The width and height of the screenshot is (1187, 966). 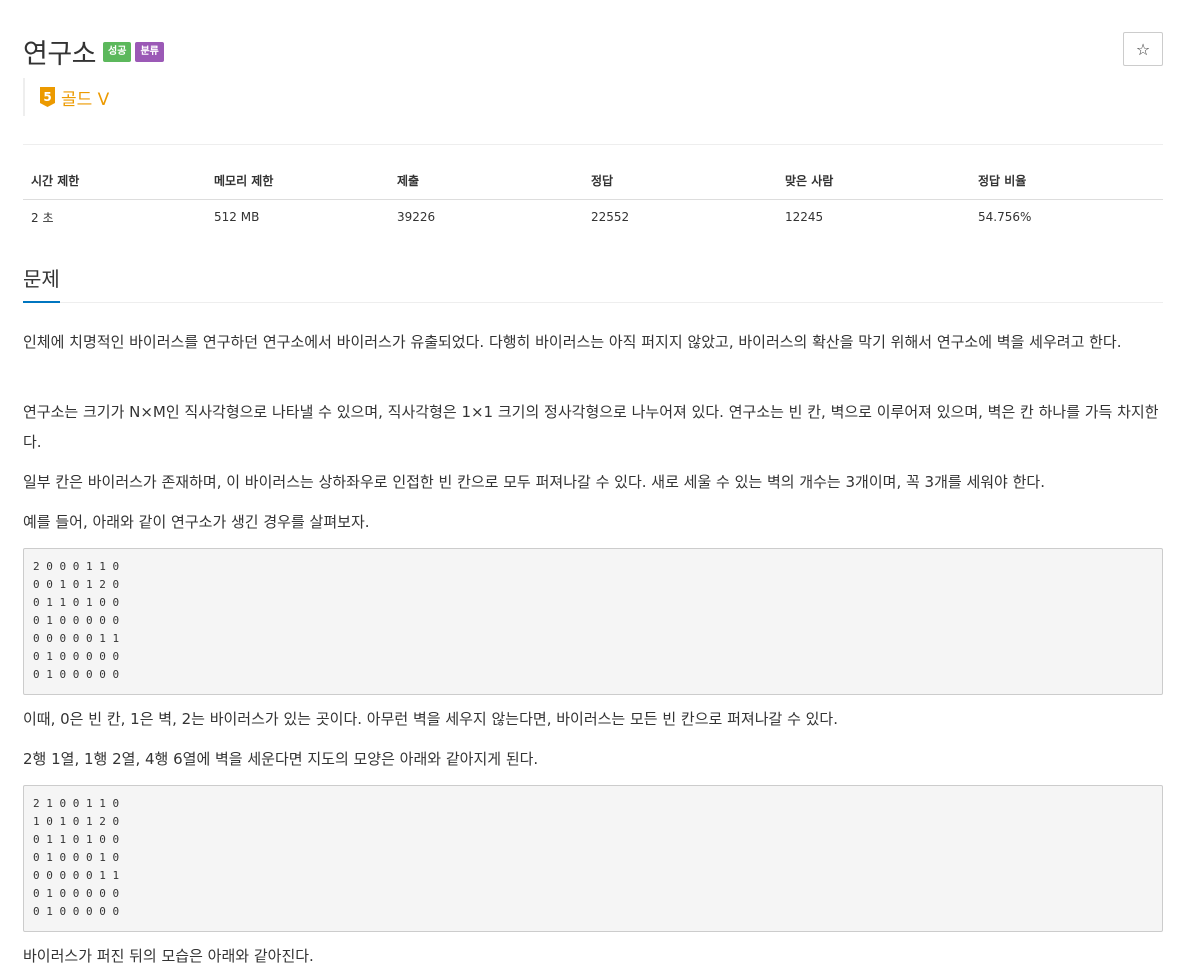 I want to click on description-paragraph: 예를 들어, 아래와 같이 연구소가 생긴 경우를 살펴보자., so click(x=196, y=522).